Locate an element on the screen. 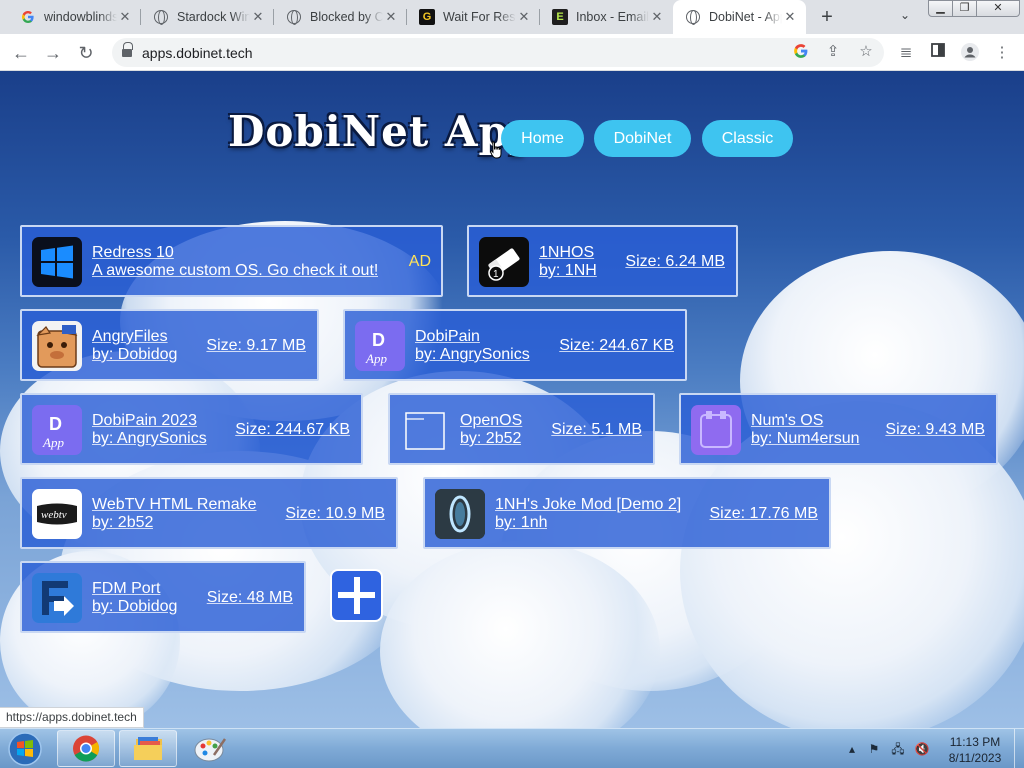  reading-list-icon: ≣ is located at coordinates (906, 53).